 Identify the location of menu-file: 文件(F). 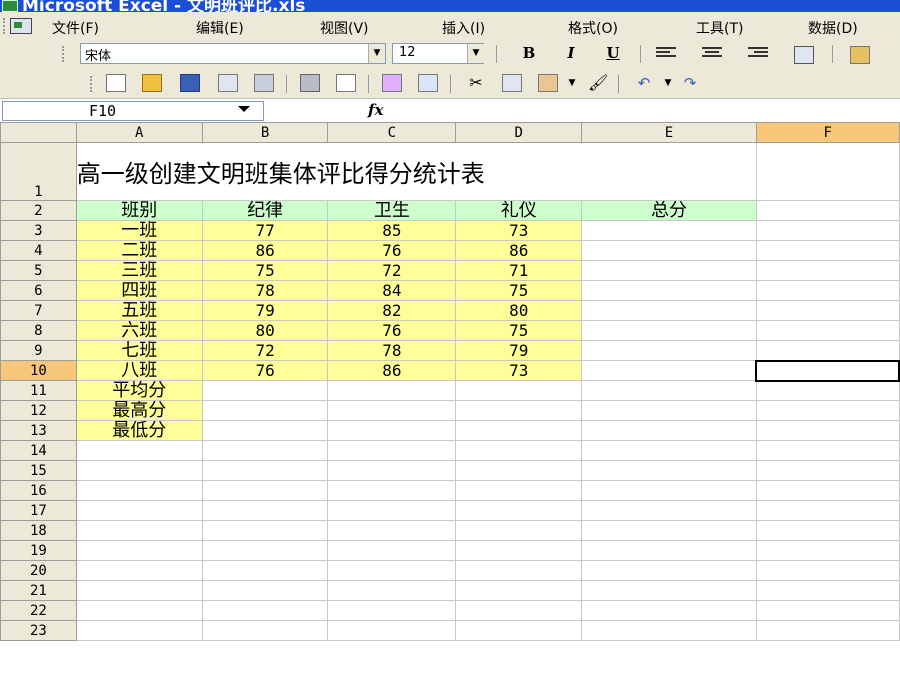
(75, 28).